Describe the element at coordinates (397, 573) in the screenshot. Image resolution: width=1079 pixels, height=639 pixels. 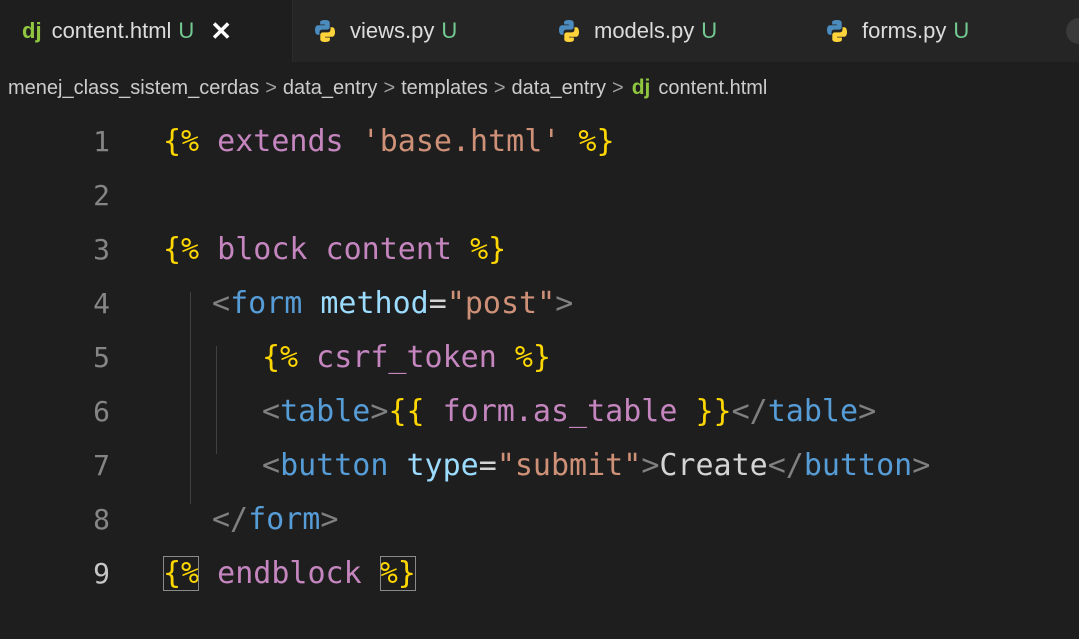
I see `matched-template-delimiter: %}` at that location.